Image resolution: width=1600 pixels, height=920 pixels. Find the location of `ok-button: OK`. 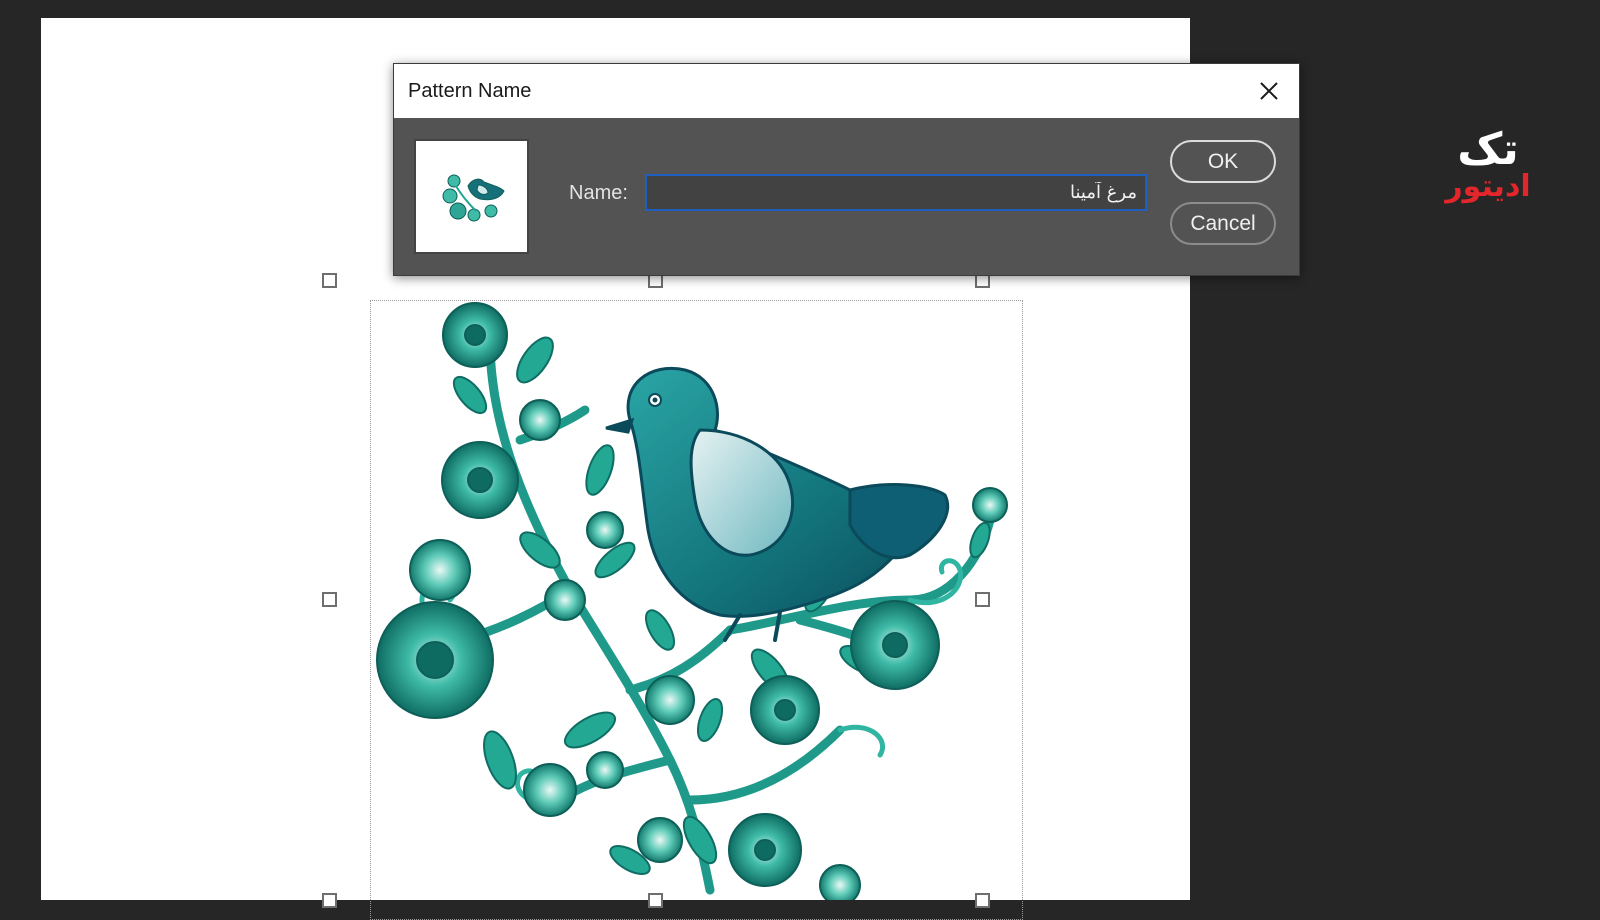

ok-button: OK is located at coordinates (1223, 161).